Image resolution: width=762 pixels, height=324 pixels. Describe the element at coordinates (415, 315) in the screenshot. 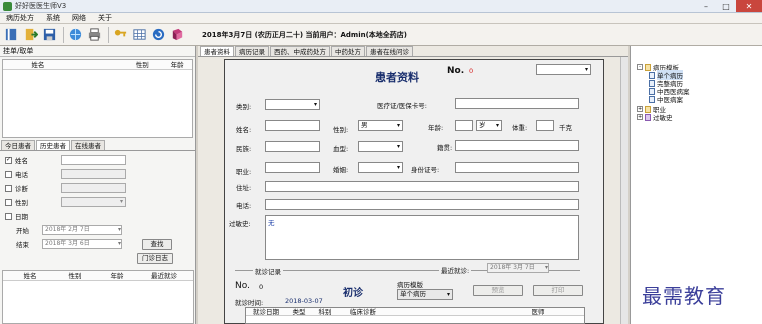

I see `visit-table: 就诊日期 类型 科别 临床诊断 医师` at that location.